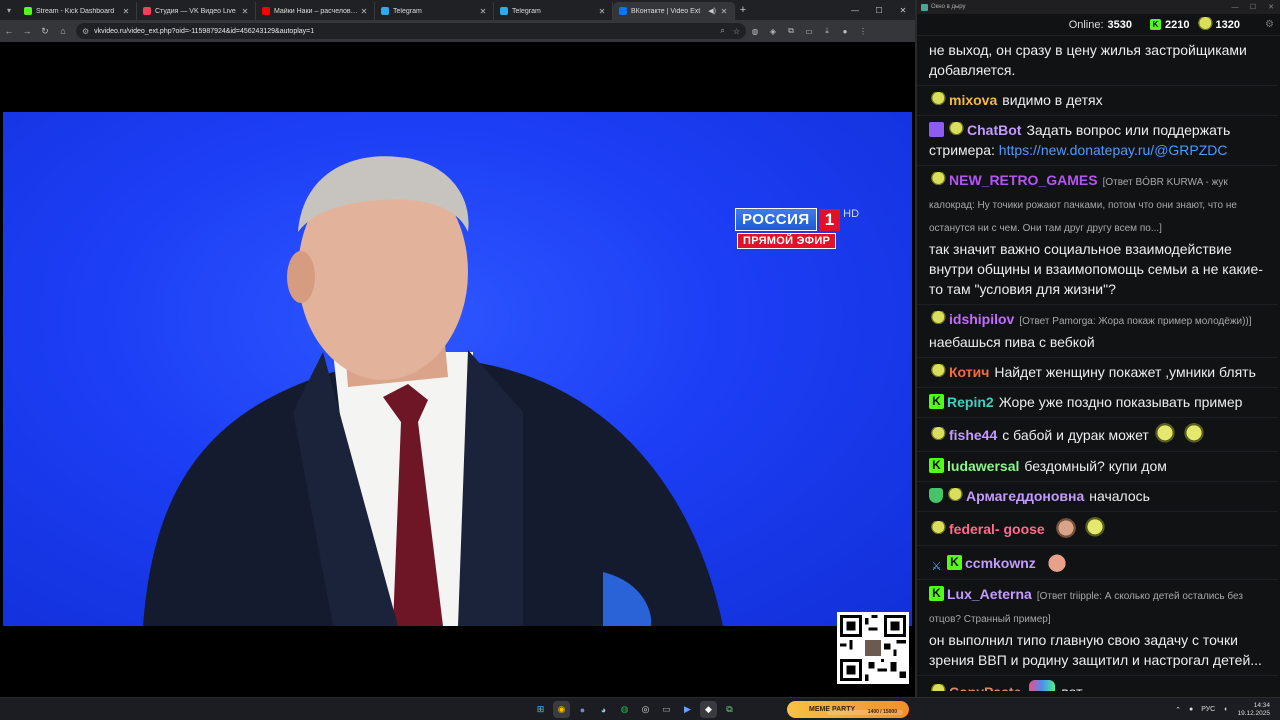 The height and width of the screenshot is (720, 1280). Describe the element at coordinates (985, 687) in the screenshot. I see `chat-username: CopyPaste` at that location.